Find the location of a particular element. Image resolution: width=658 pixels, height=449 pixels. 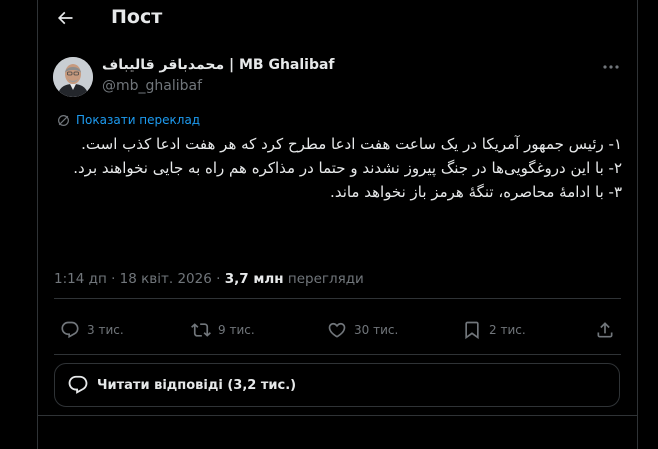

avatar is located at coordinates (73, 77).